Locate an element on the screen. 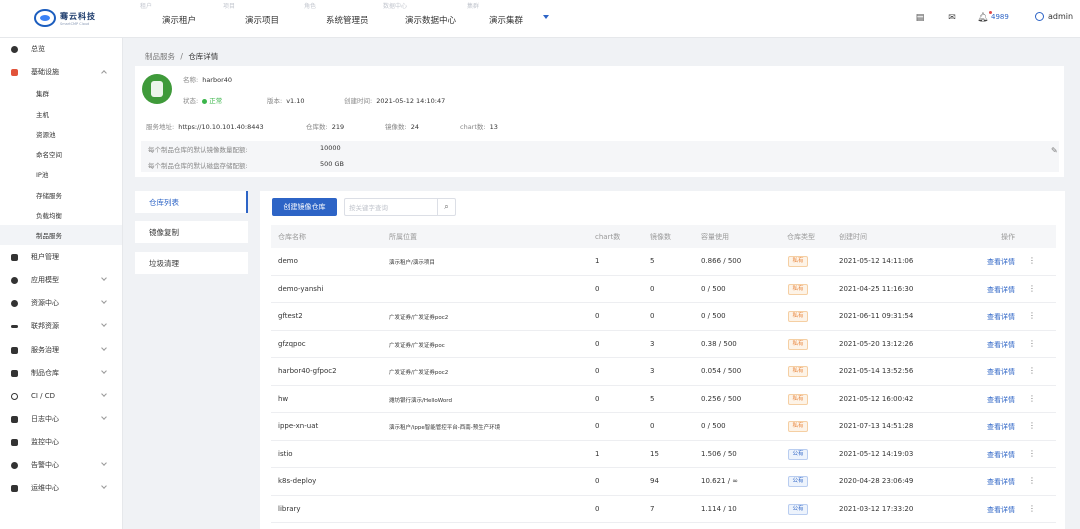  repo-name: hw is located at coordinates (283, 398).